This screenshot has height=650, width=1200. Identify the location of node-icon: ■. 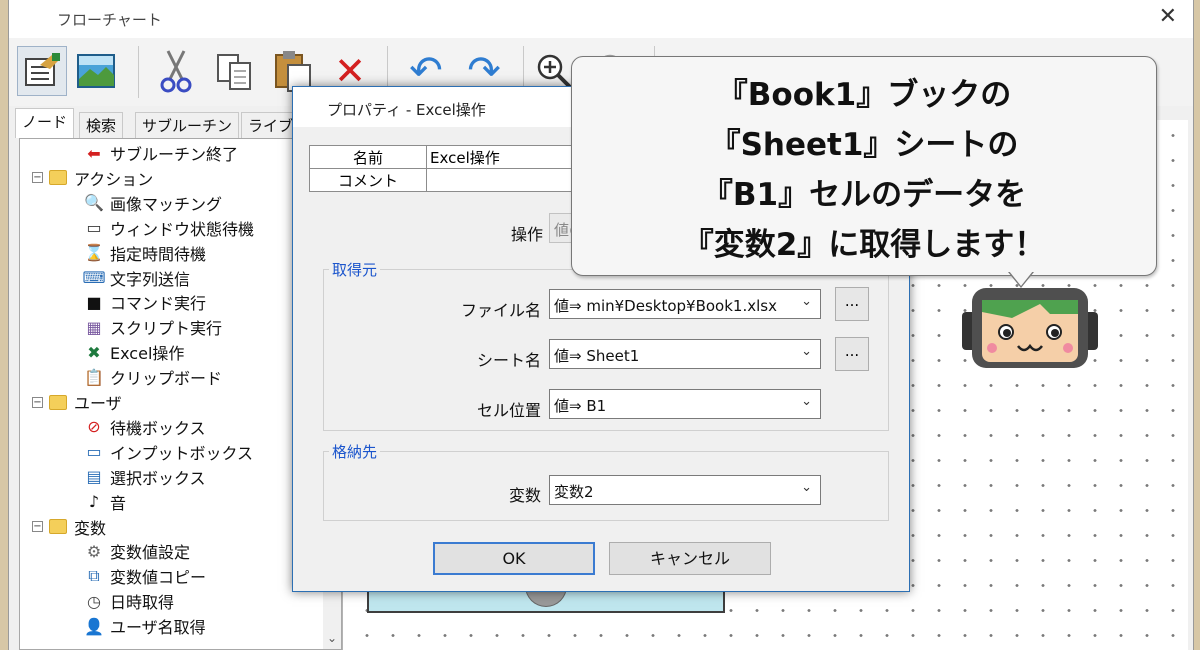
(94, 302).